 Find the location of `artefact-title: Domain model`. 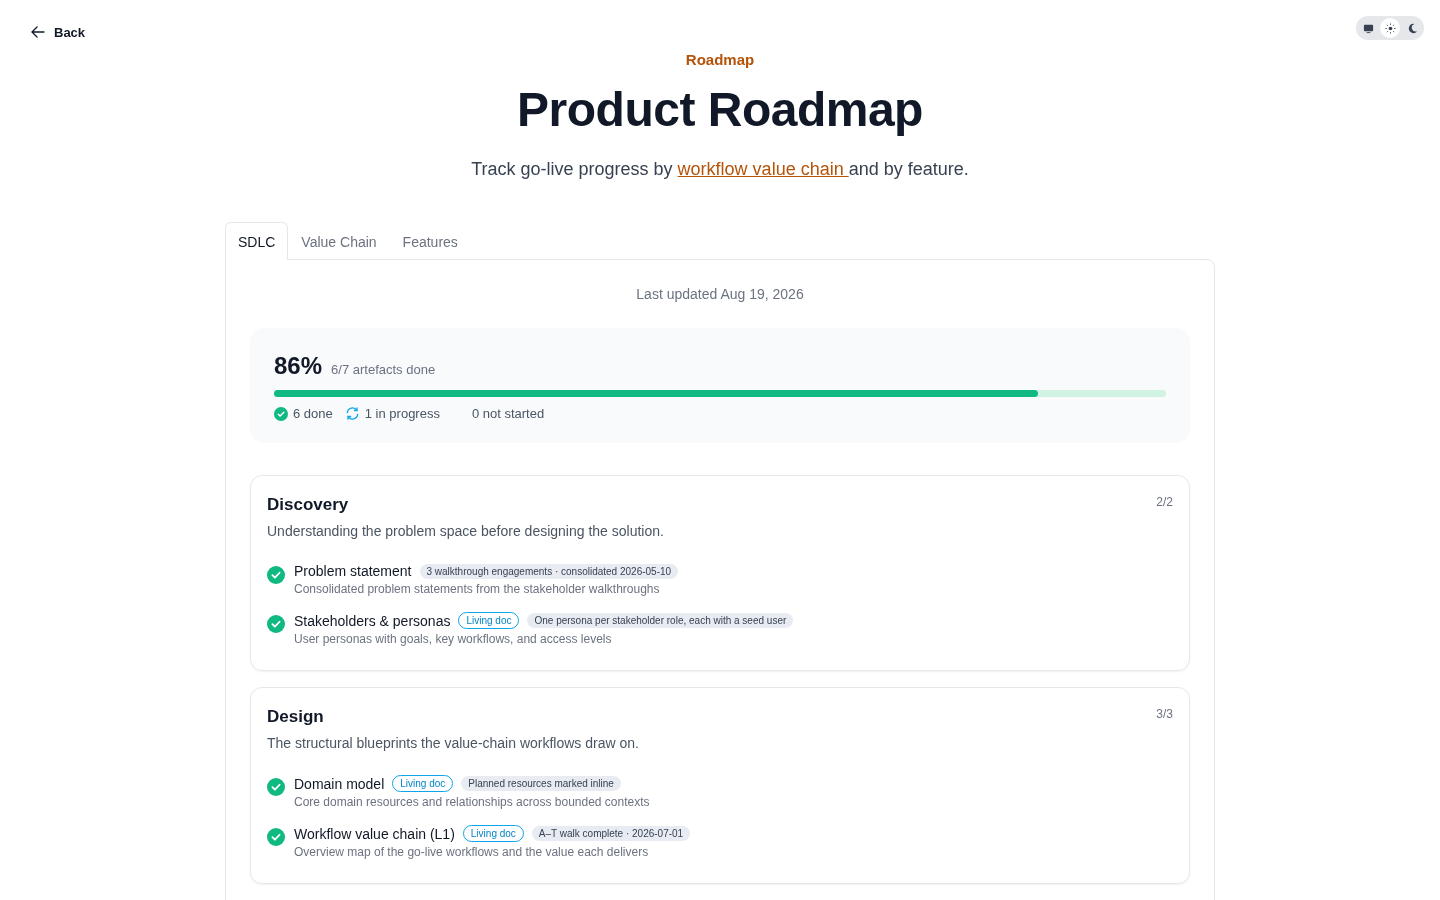

artefact-title: Domain model is located at coordinates (339, 783).